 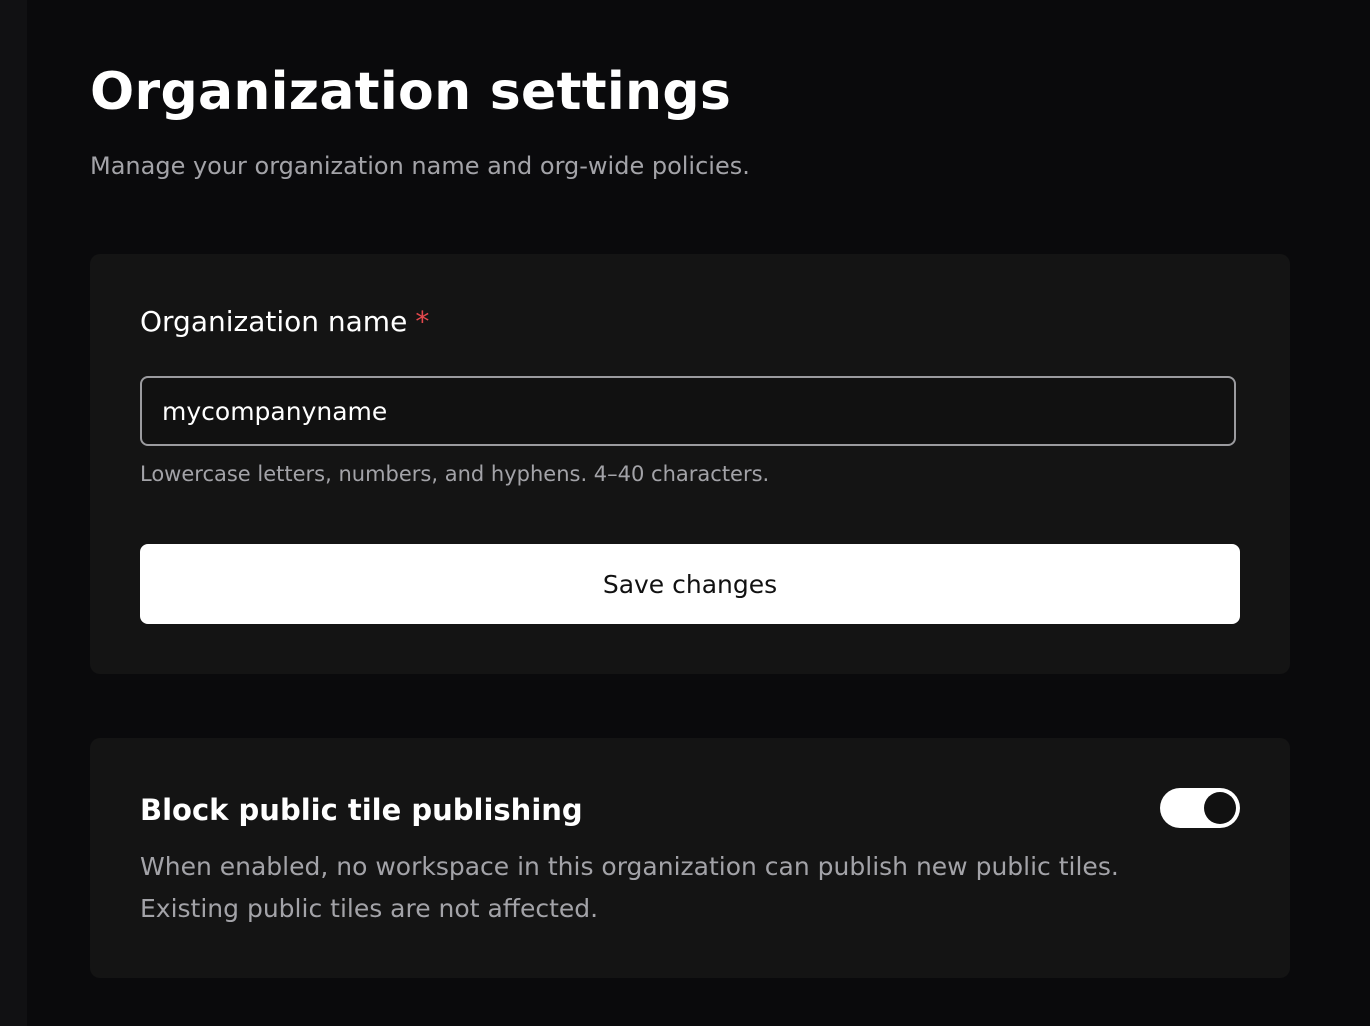 I want to click on policy-description-line-2: Existing public tiles are not affected., so click(x=369, y=908).